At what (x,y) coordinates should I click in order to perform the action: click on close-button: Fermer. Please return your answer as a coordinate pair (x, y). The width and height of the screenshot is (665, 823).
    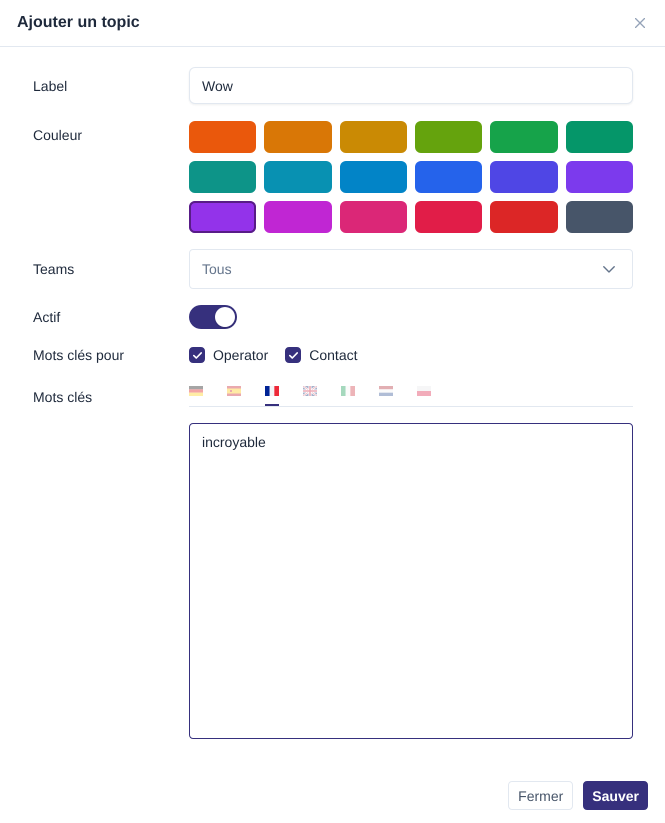
    Looking at the image, I should click on (541, 795).